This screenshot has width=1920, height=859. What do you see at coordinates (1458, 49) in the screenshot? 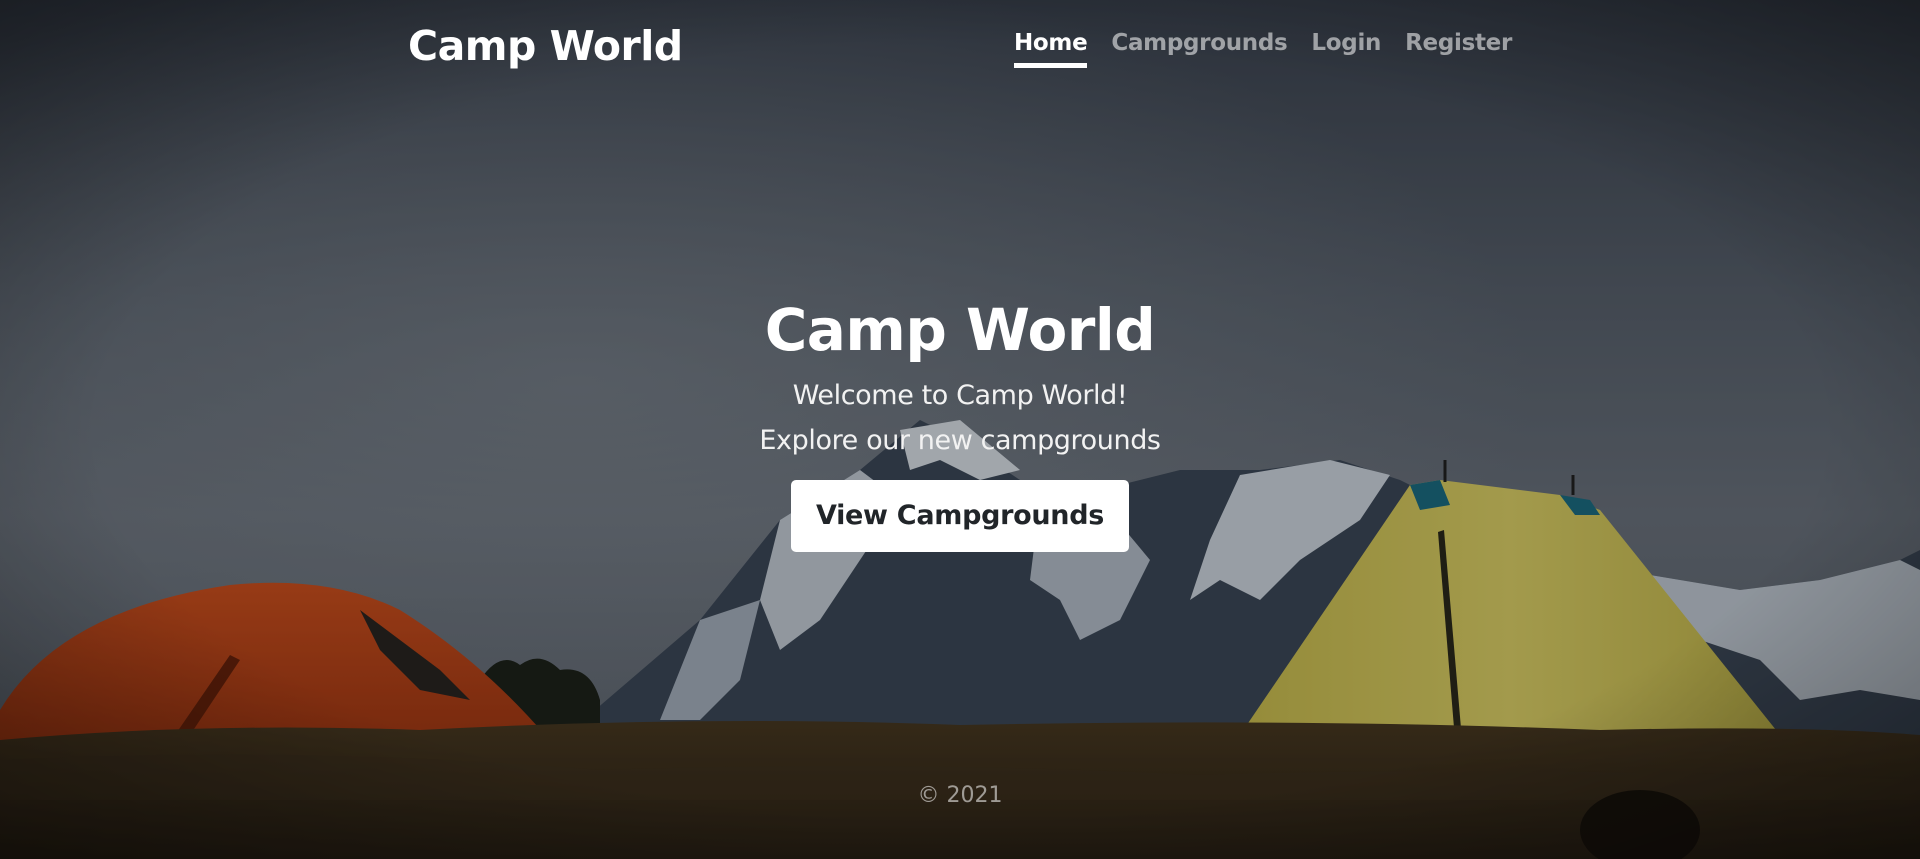
I see `nav-register: Register` at bounding box center [1458, 49].